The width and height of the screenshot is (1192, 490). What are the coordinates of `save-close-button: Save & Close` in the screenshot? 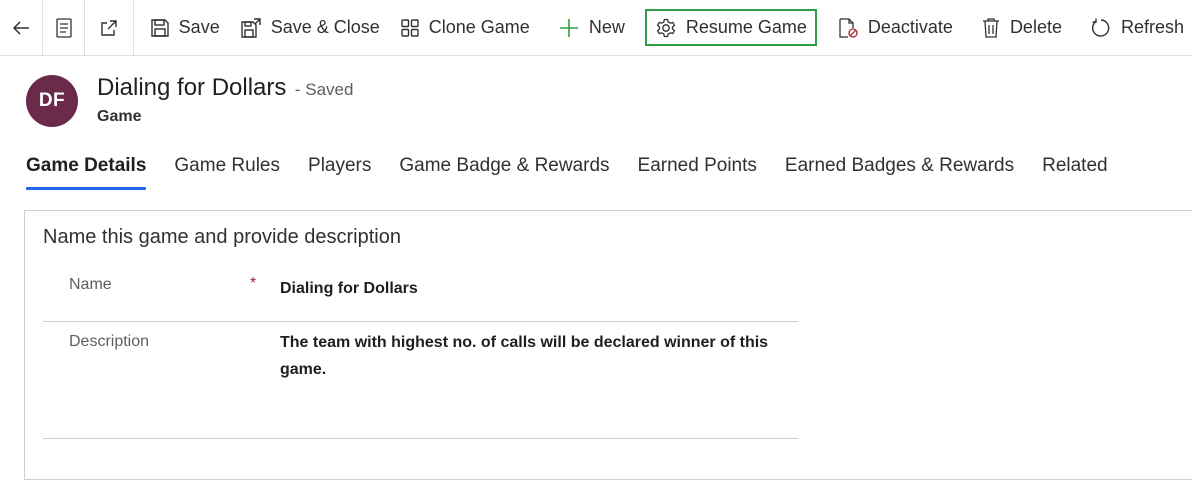 It's located at (310, 28).